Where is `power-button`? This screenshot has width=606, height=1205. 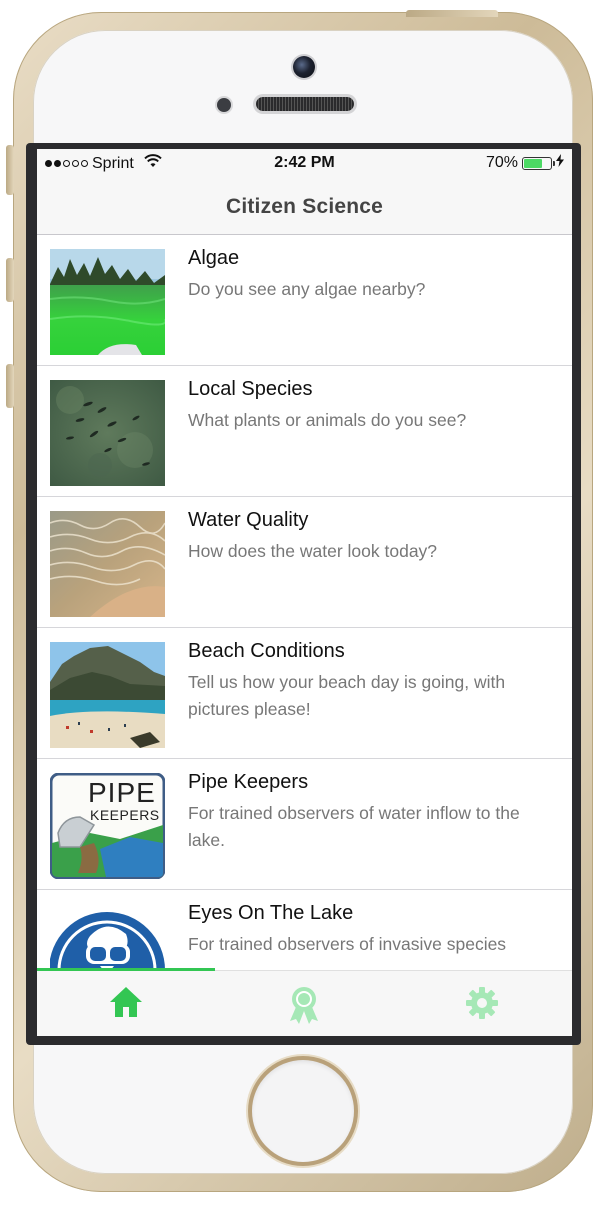
power-button is located at coordinates (452, 13).